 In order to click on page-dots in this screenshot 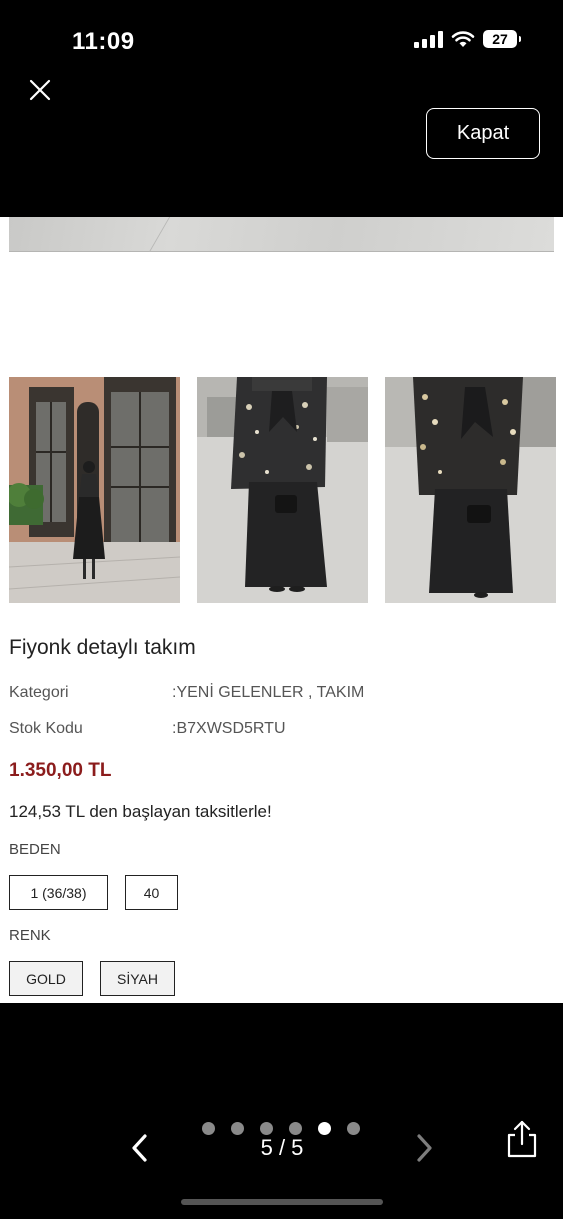, I will do `click(281, 1128)`.